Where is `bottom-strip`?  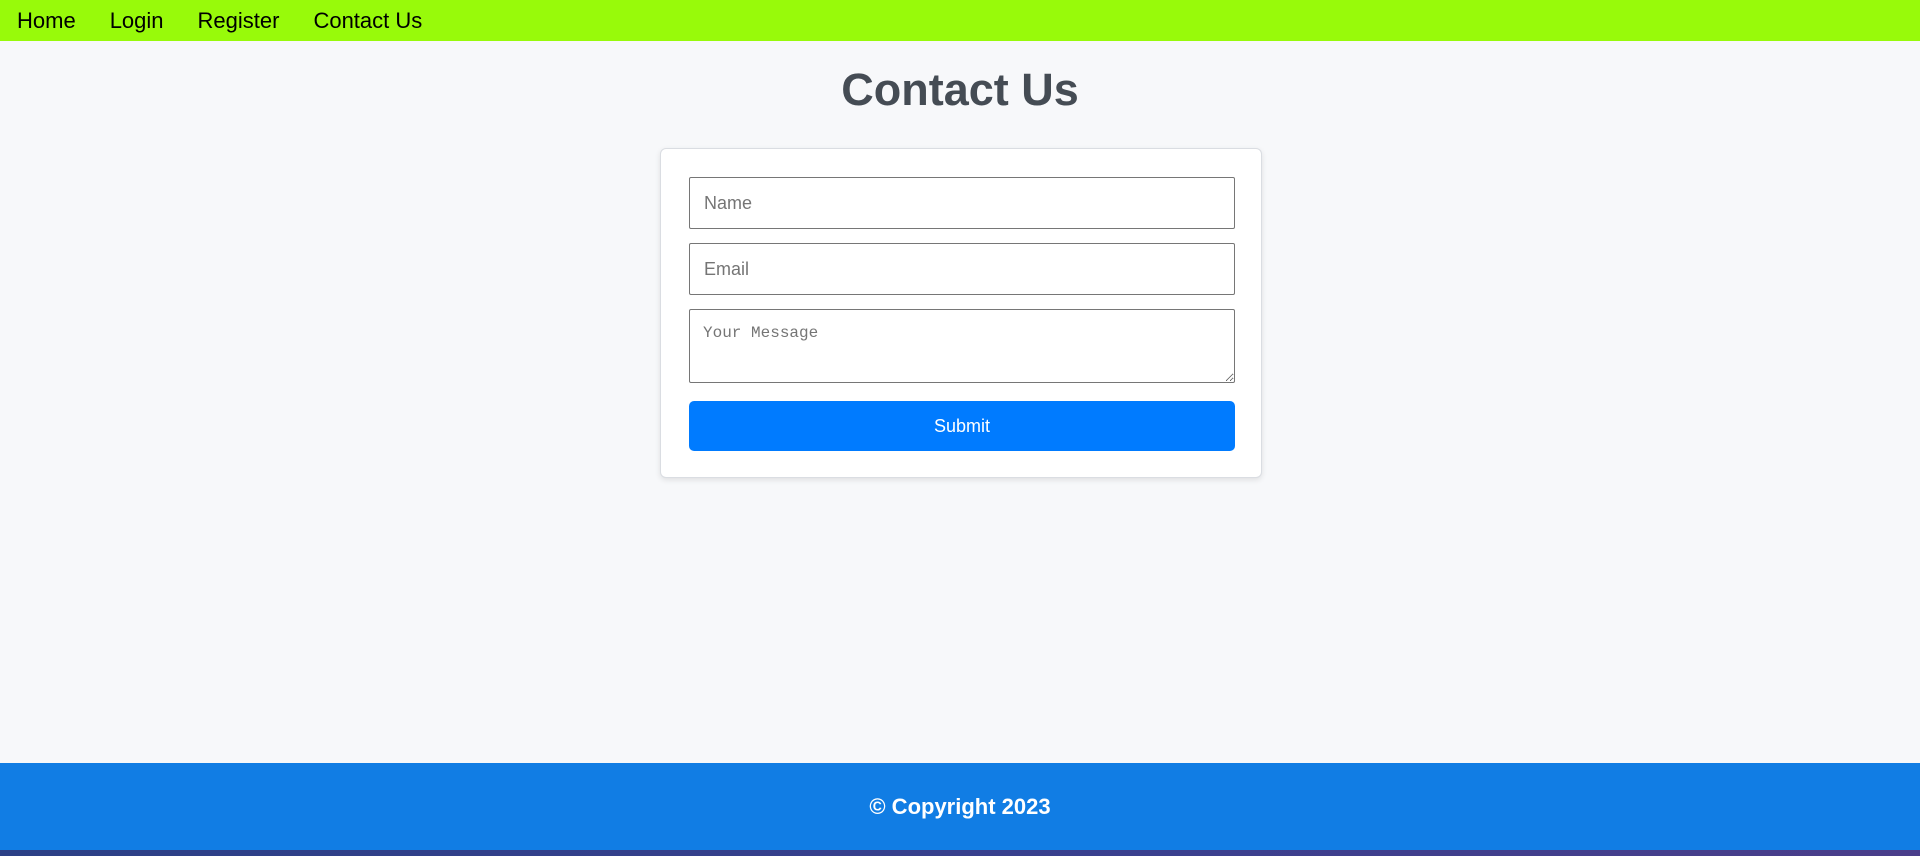
bottom-strip is located at coordinates (960, 853).